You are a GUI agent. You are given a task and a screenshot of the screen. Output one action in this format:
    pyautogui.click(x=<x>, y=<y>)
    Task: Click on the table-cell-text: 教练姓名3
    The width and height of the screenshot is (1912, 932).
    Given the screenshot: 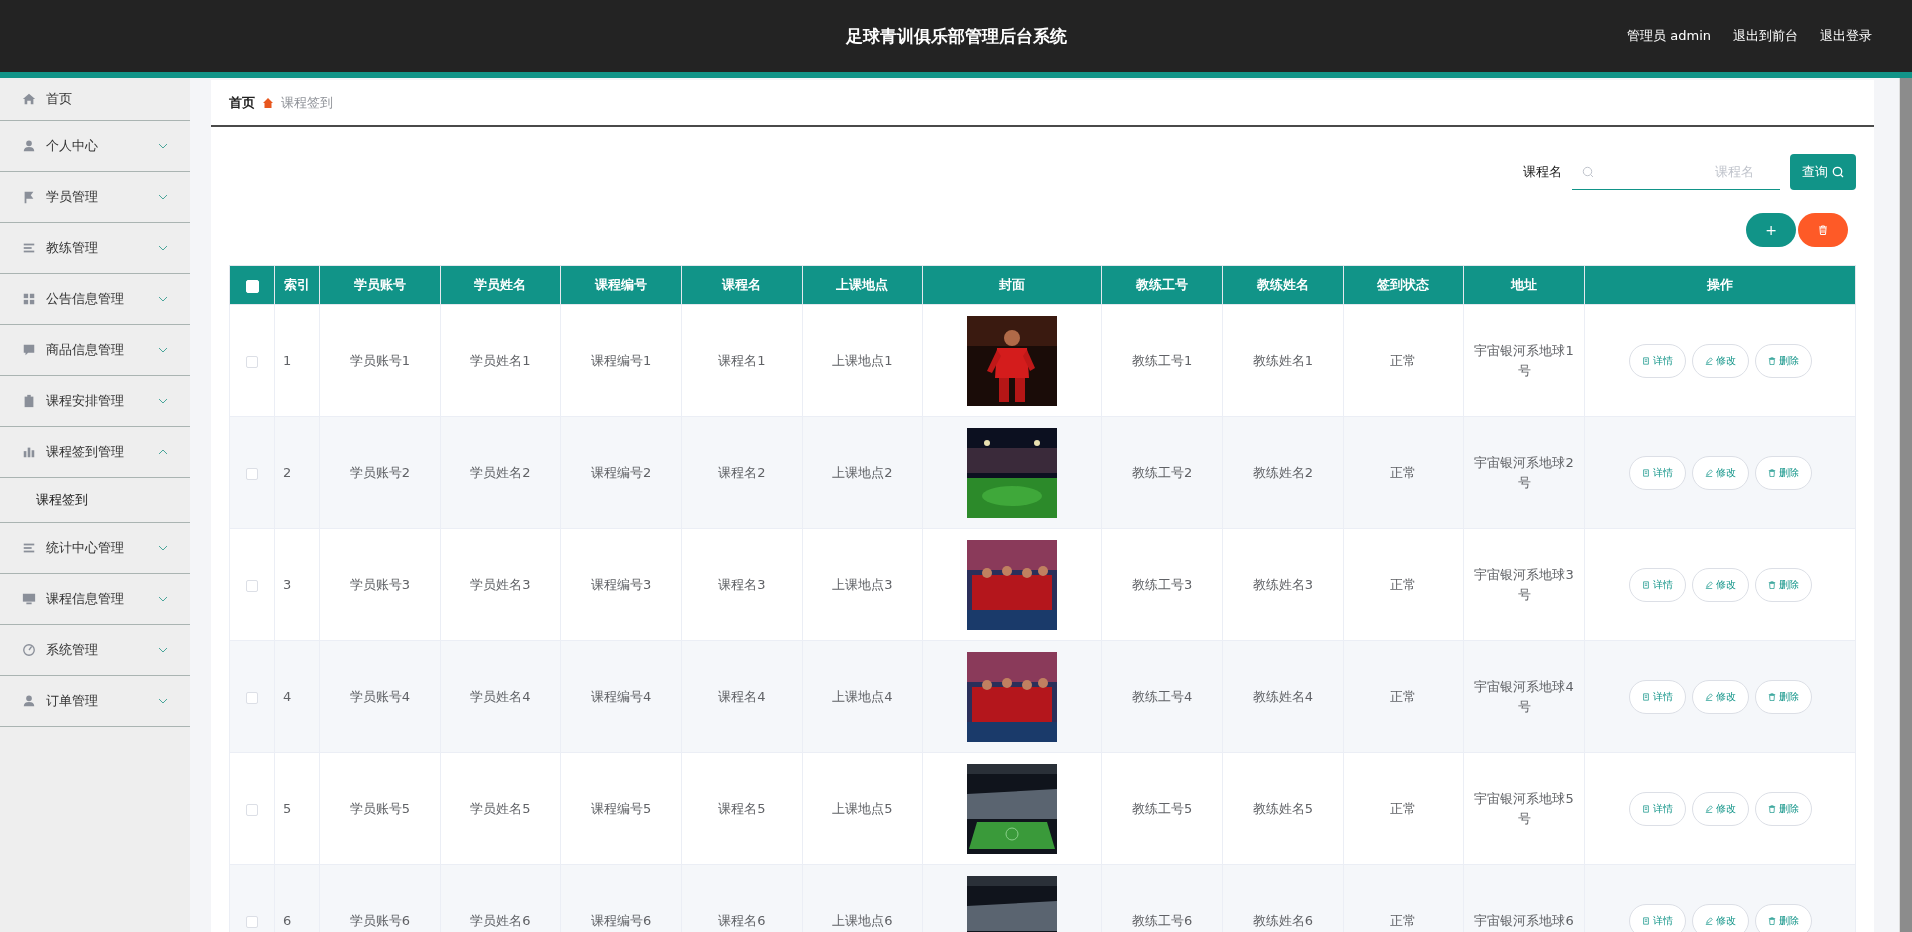 What is the action you would take?
    pyautogui.click(x=1282, y=584)
    